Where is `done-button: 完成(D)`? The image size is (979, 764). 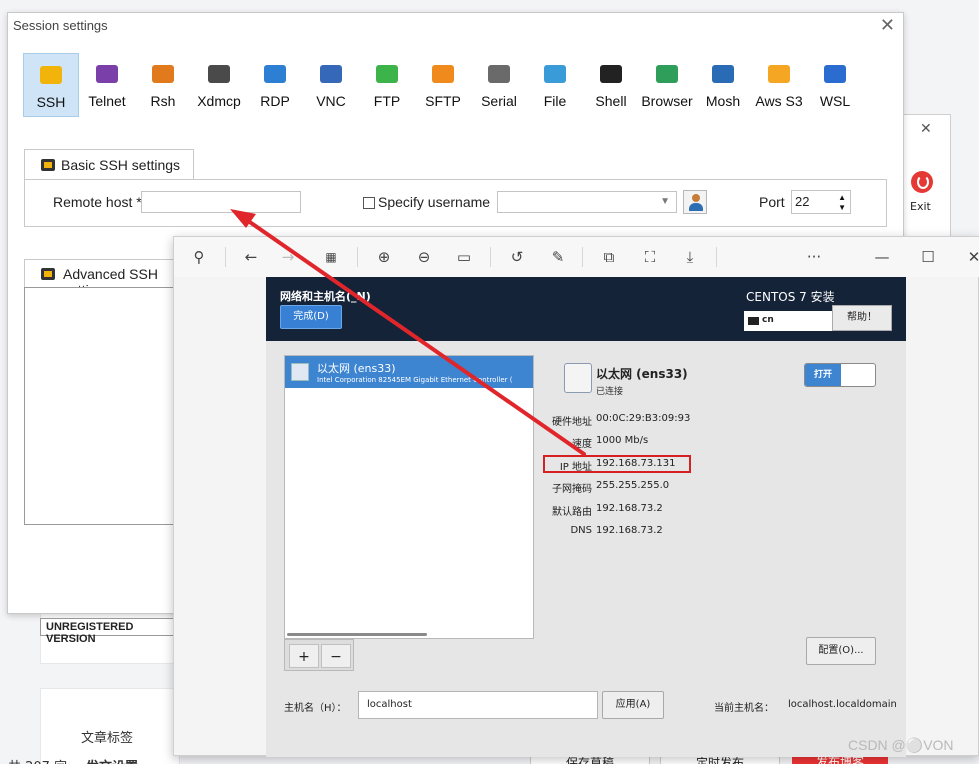
done-button: 完成(D) is located at coordinates (311, 317).